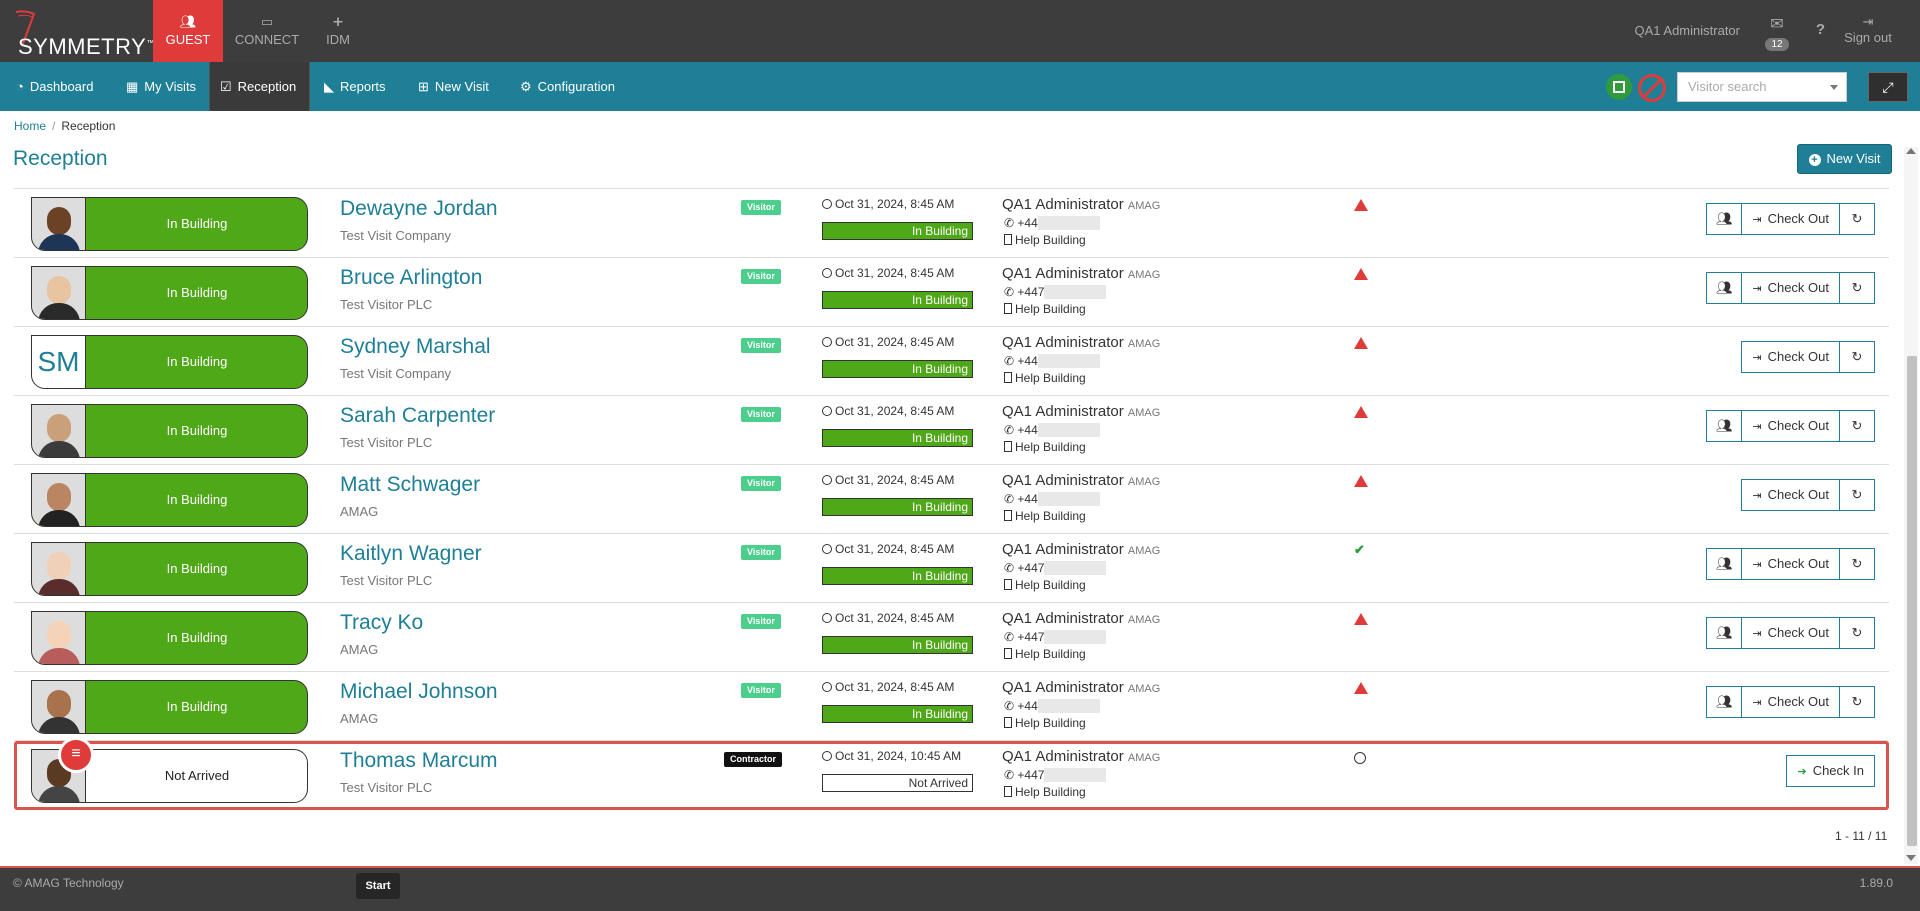  Describe the element at coordinates (417, 416) in the screenshot. I see `visitor-name: Sarah Carpenter` at that location.